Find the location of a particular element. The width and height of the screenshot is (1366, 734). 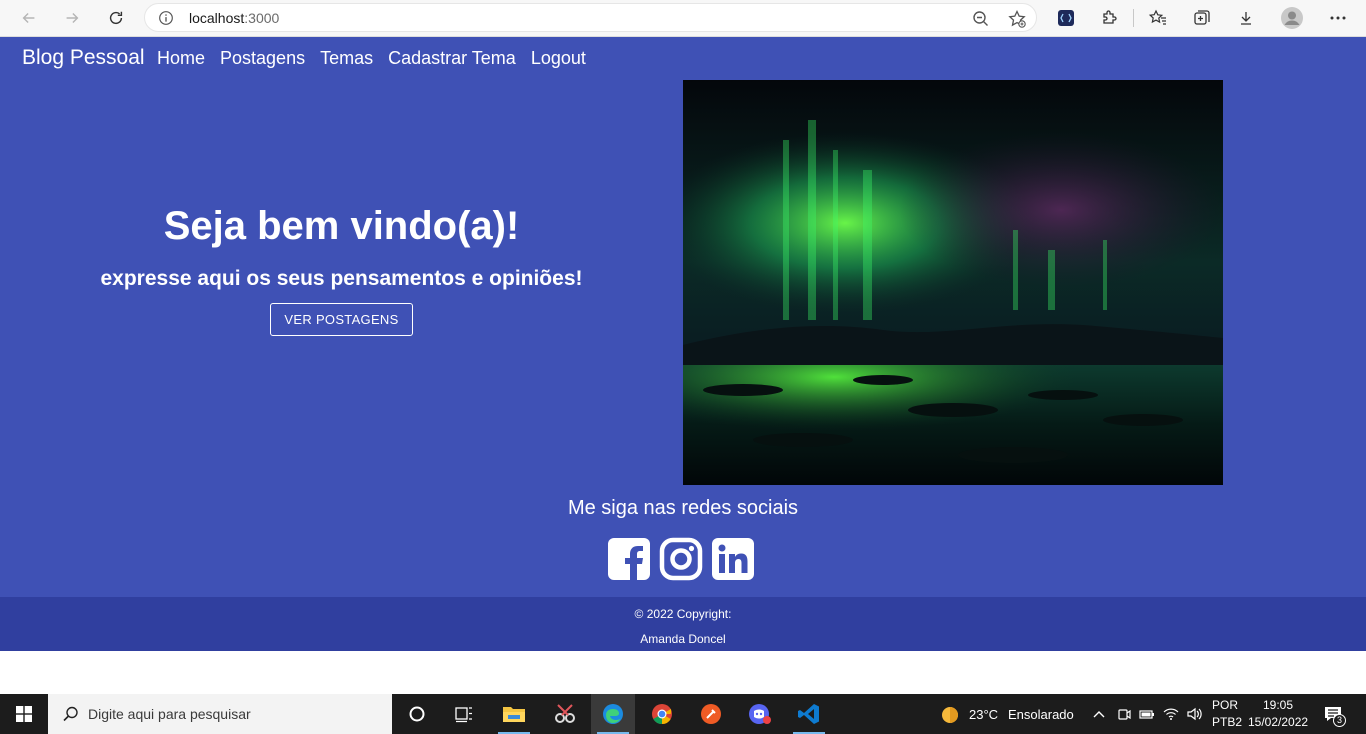

forward-button is located at coordinates (72, 18).